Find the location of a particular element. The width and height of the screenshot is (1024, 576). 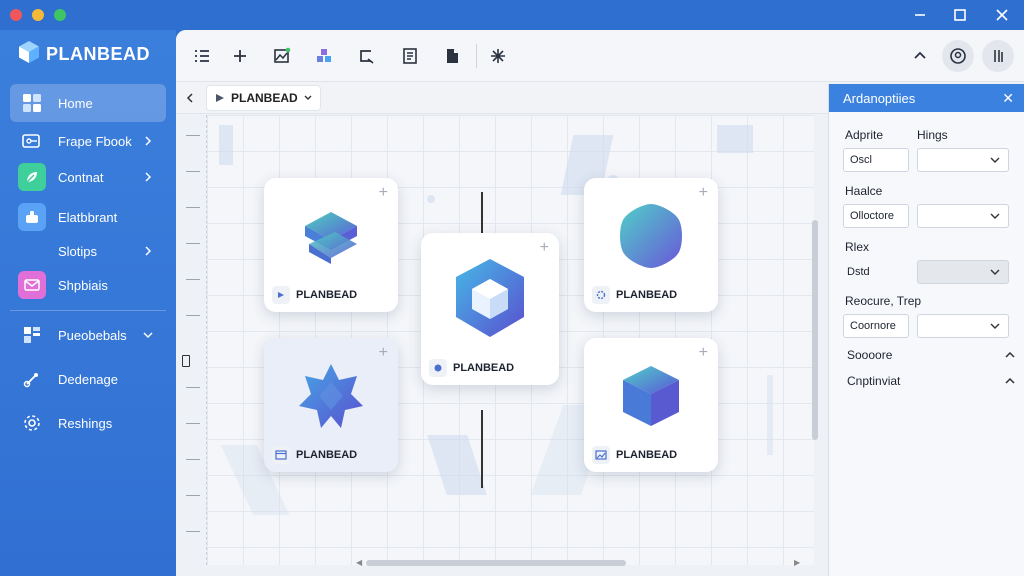

mail-icon is located at coordinates (32, 285).